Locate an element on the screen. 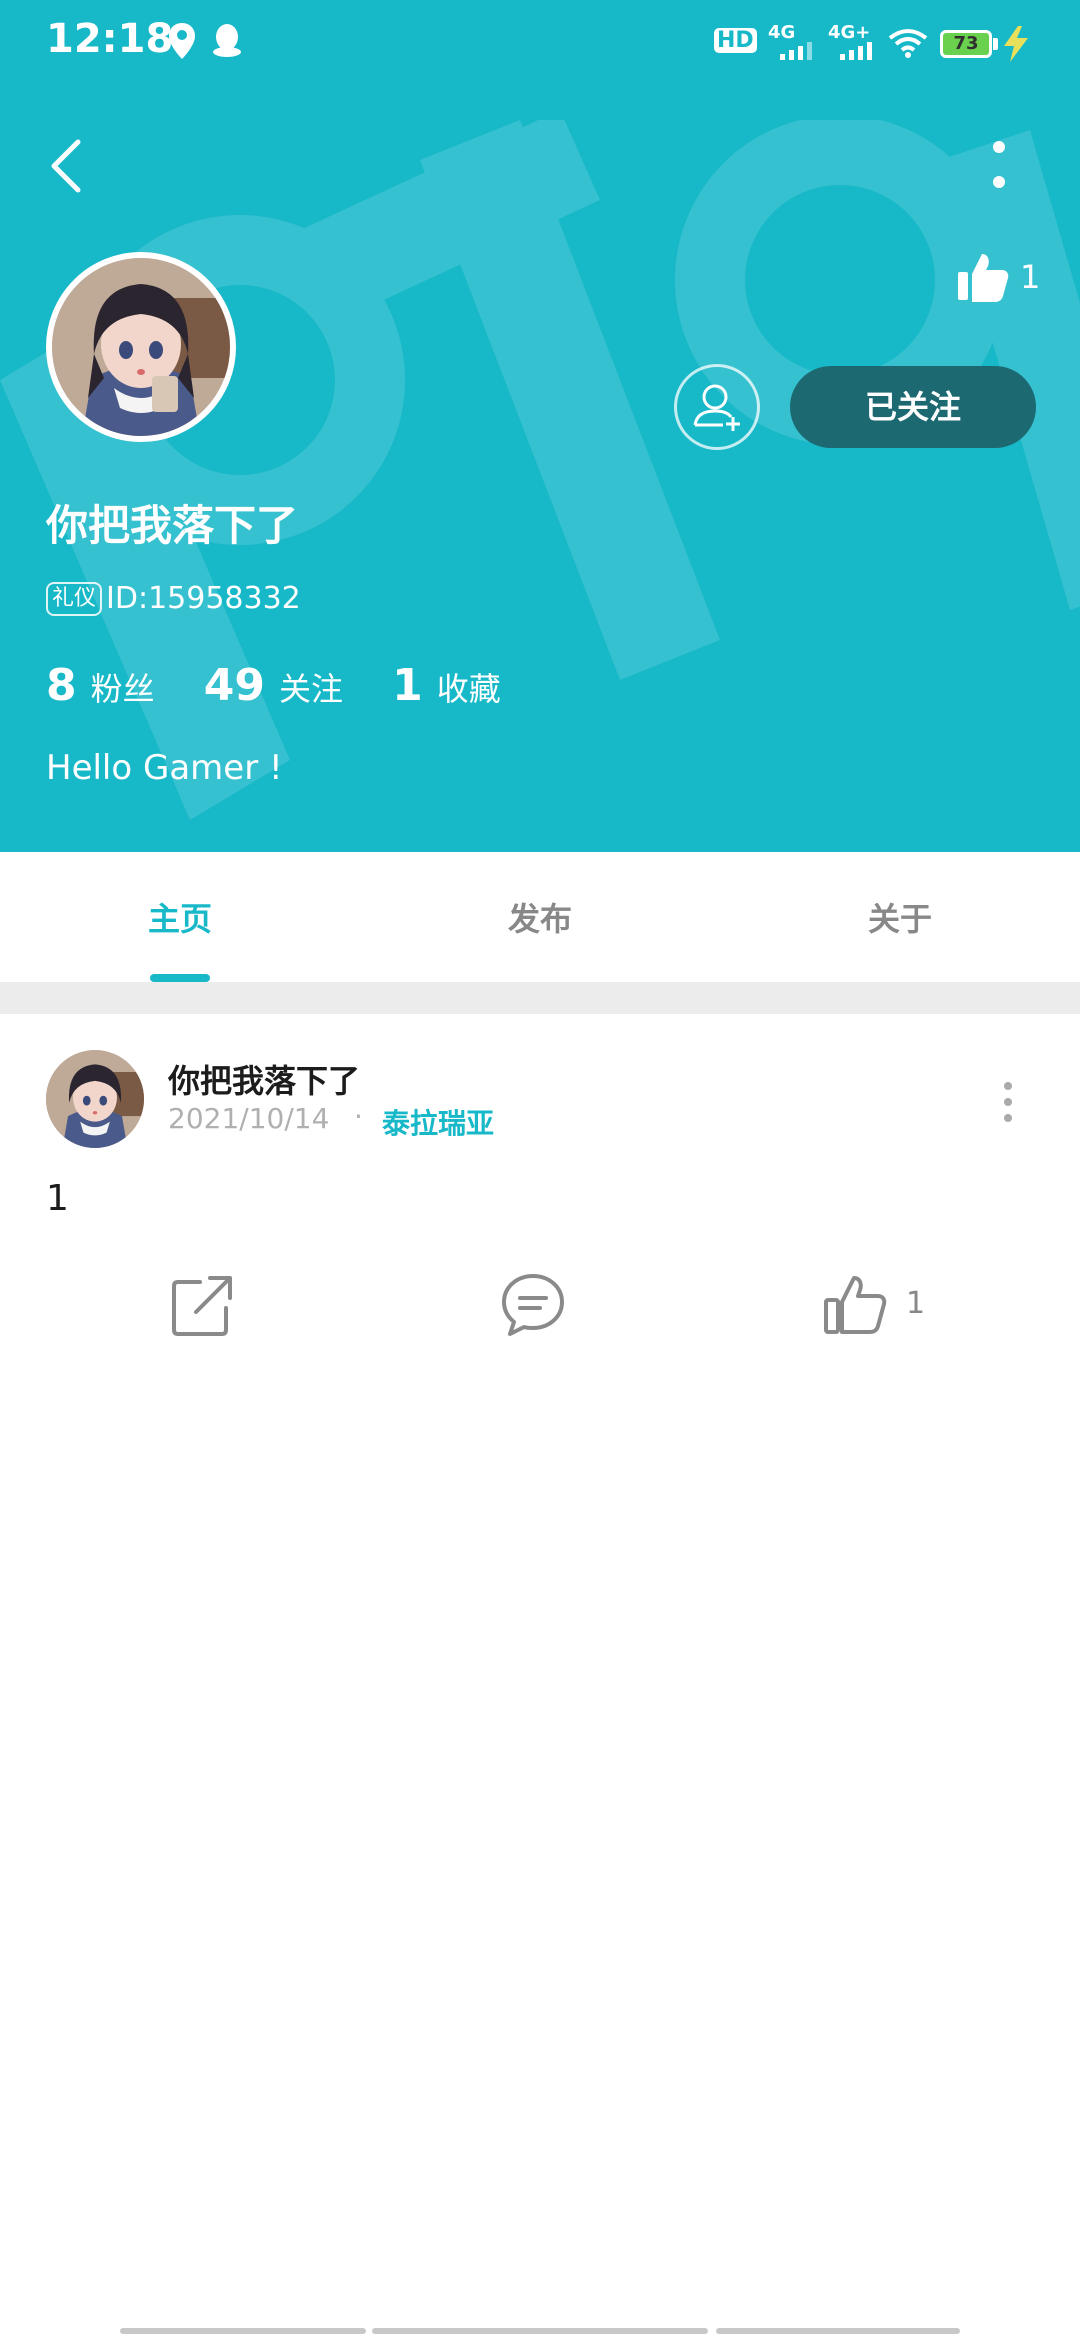 The width and height of the screenshot is (1080, 2340). stat-favorites-value: 1 is located at coordinates (407, 685).